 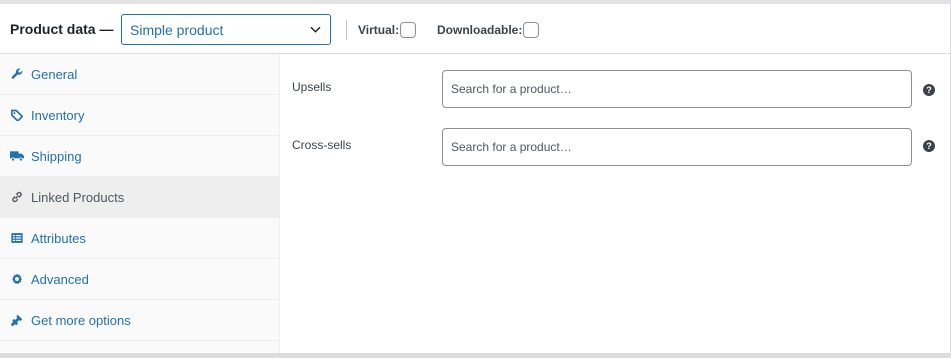 What do you see at coordinates (78, 197) in the screenshot?
I see `tab-linked-products-label: Linked Products` at bounding box center [78, 197].